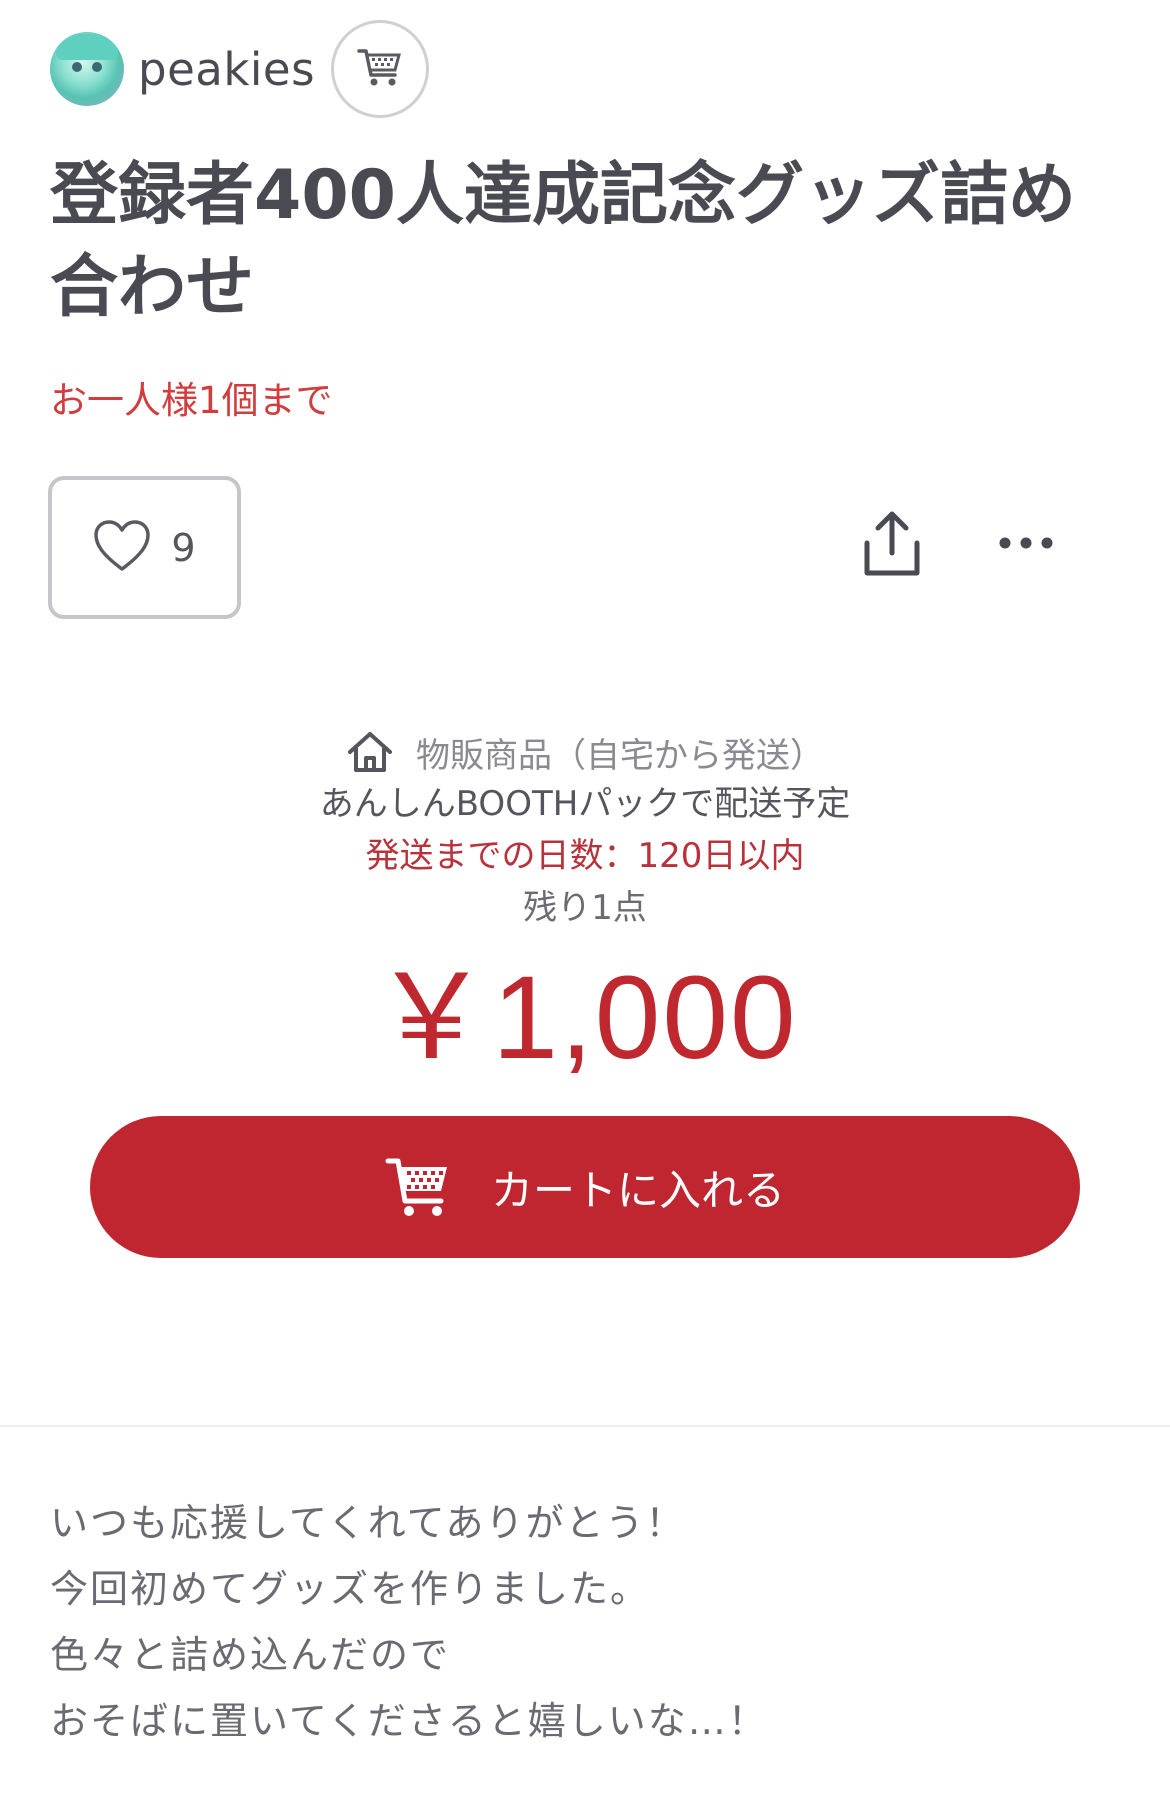  I want to click on section-divider, so click(585, 1426).